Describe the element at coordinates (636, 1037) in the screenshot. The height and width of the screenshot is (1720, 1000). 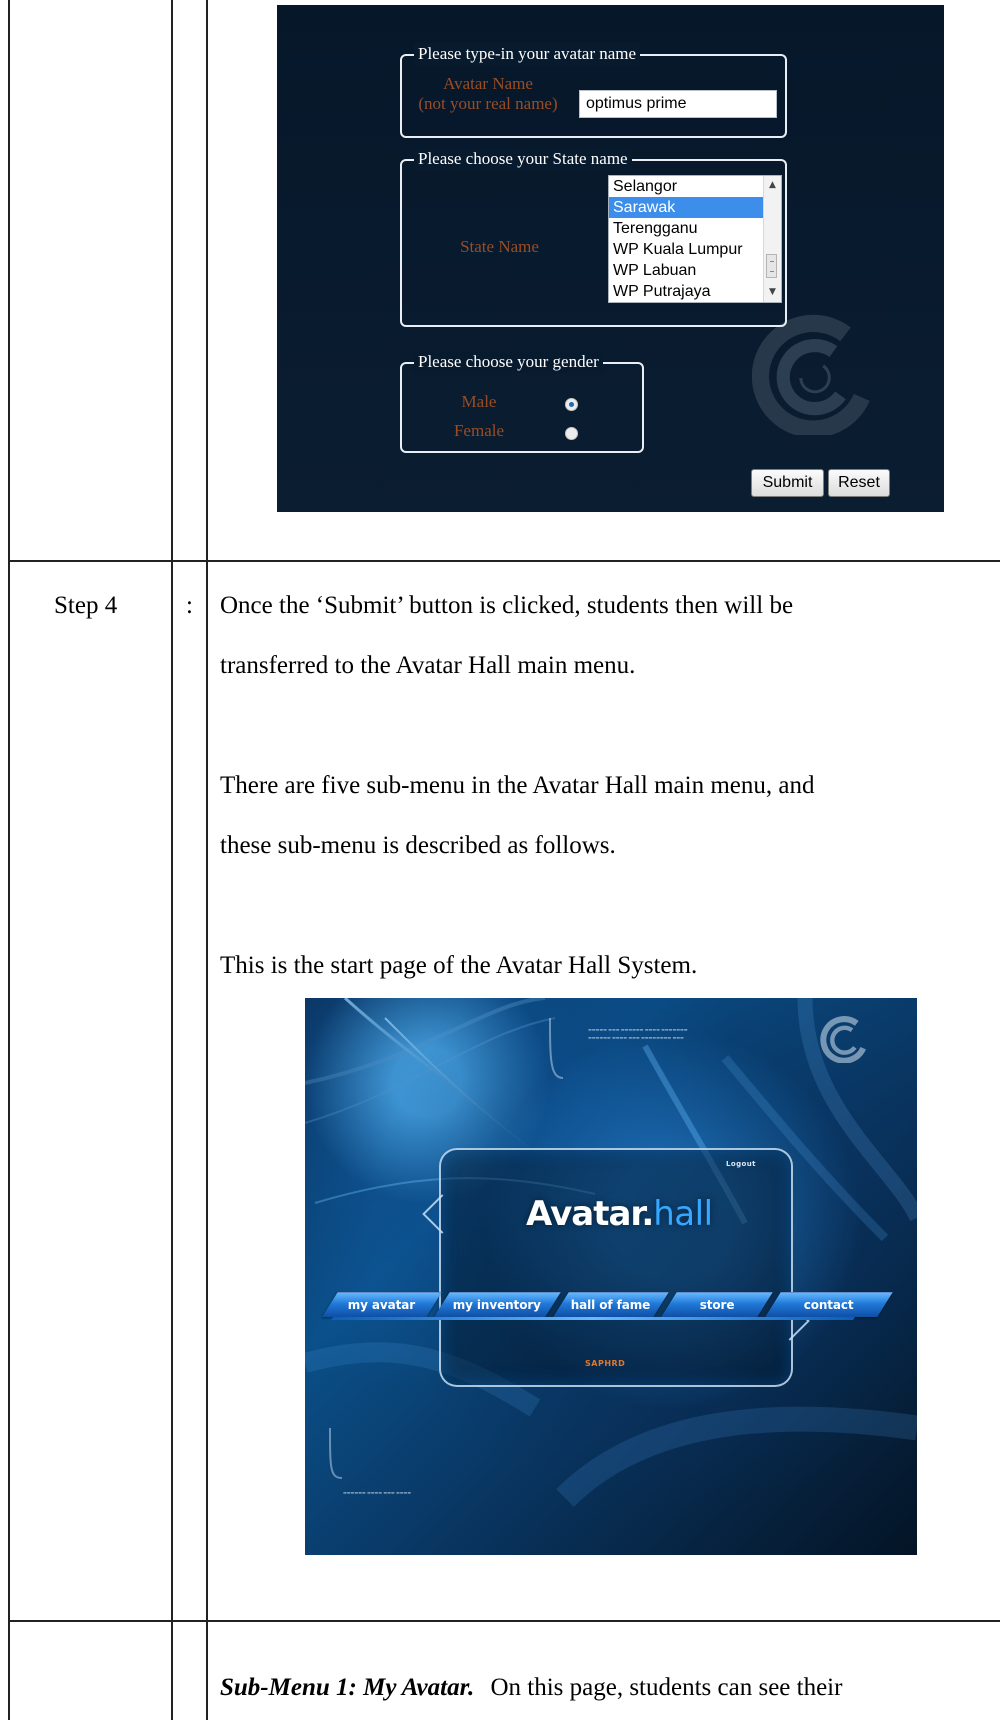
I see `header-fine-print: ▬▬▬▬▬▬ ▬▬▬▬ ▬▬▬ ▬▬▬▬▬▬▬▬ ▬▬▬` at that location.